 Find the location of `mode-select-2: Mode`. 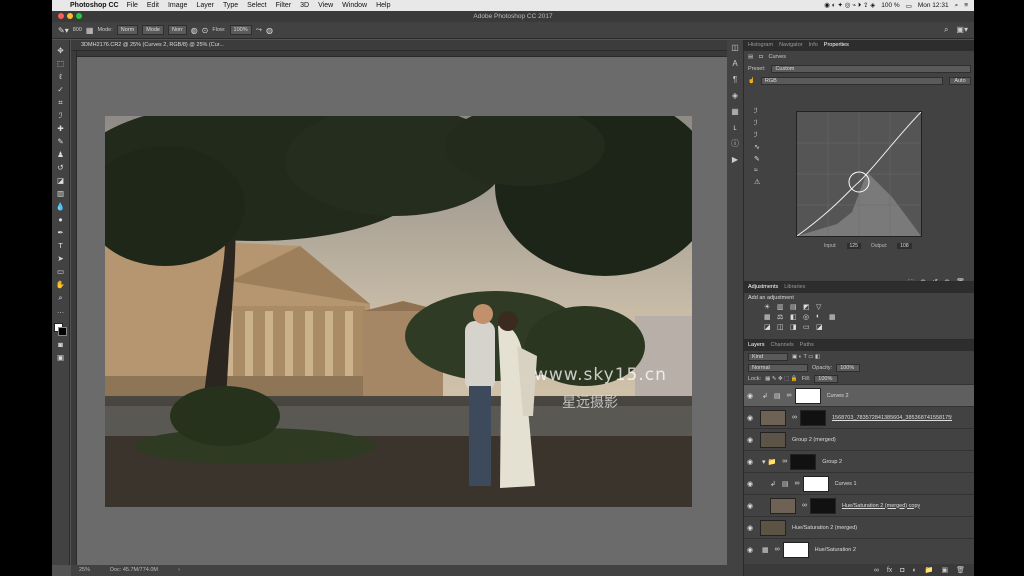

mode-select-2: Mode is located at coordinates (153, 30).